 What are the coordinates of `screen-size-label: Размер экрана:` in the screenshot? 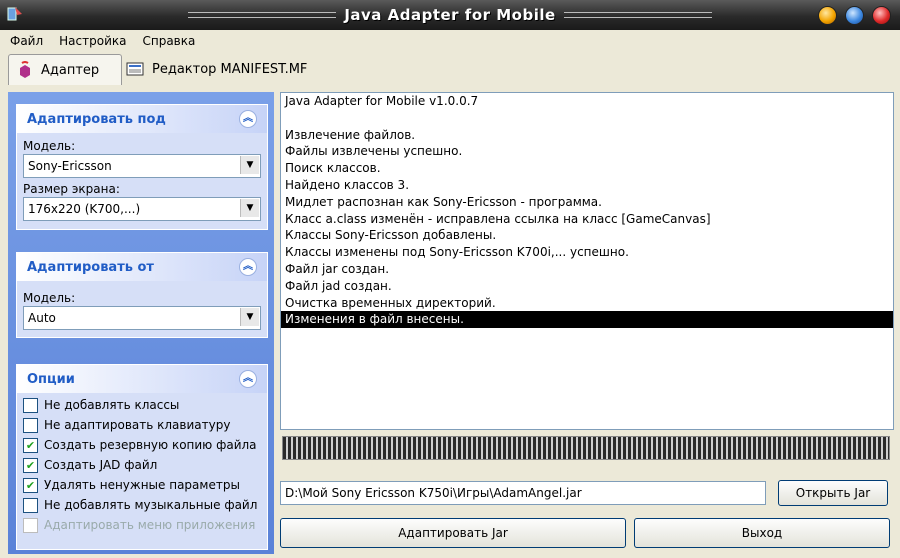 It's located at (71, 189).